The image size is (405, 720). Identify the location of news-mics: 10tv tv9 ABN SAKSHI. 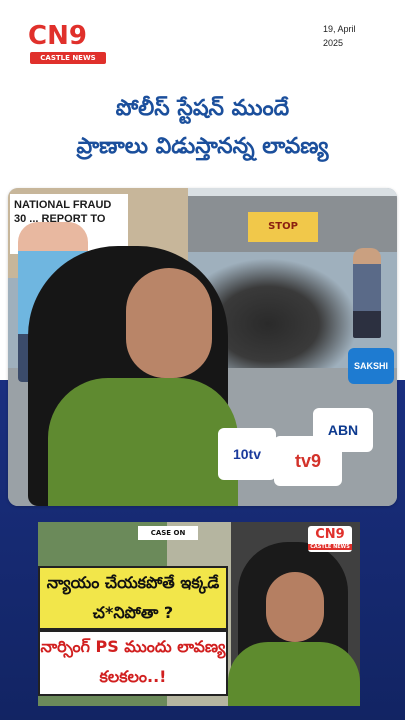
(307, 427).